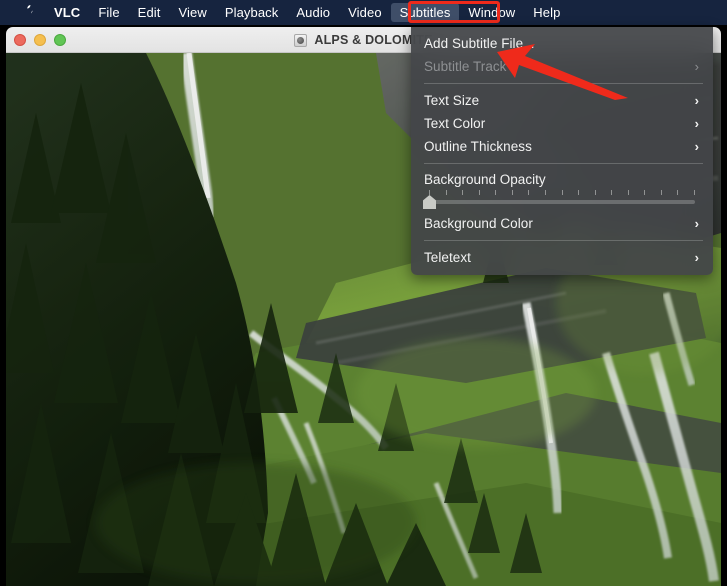 The width and height of the screenshot is (727, 586). I want to click on menubar-item-video: Video, so click(365, 12).